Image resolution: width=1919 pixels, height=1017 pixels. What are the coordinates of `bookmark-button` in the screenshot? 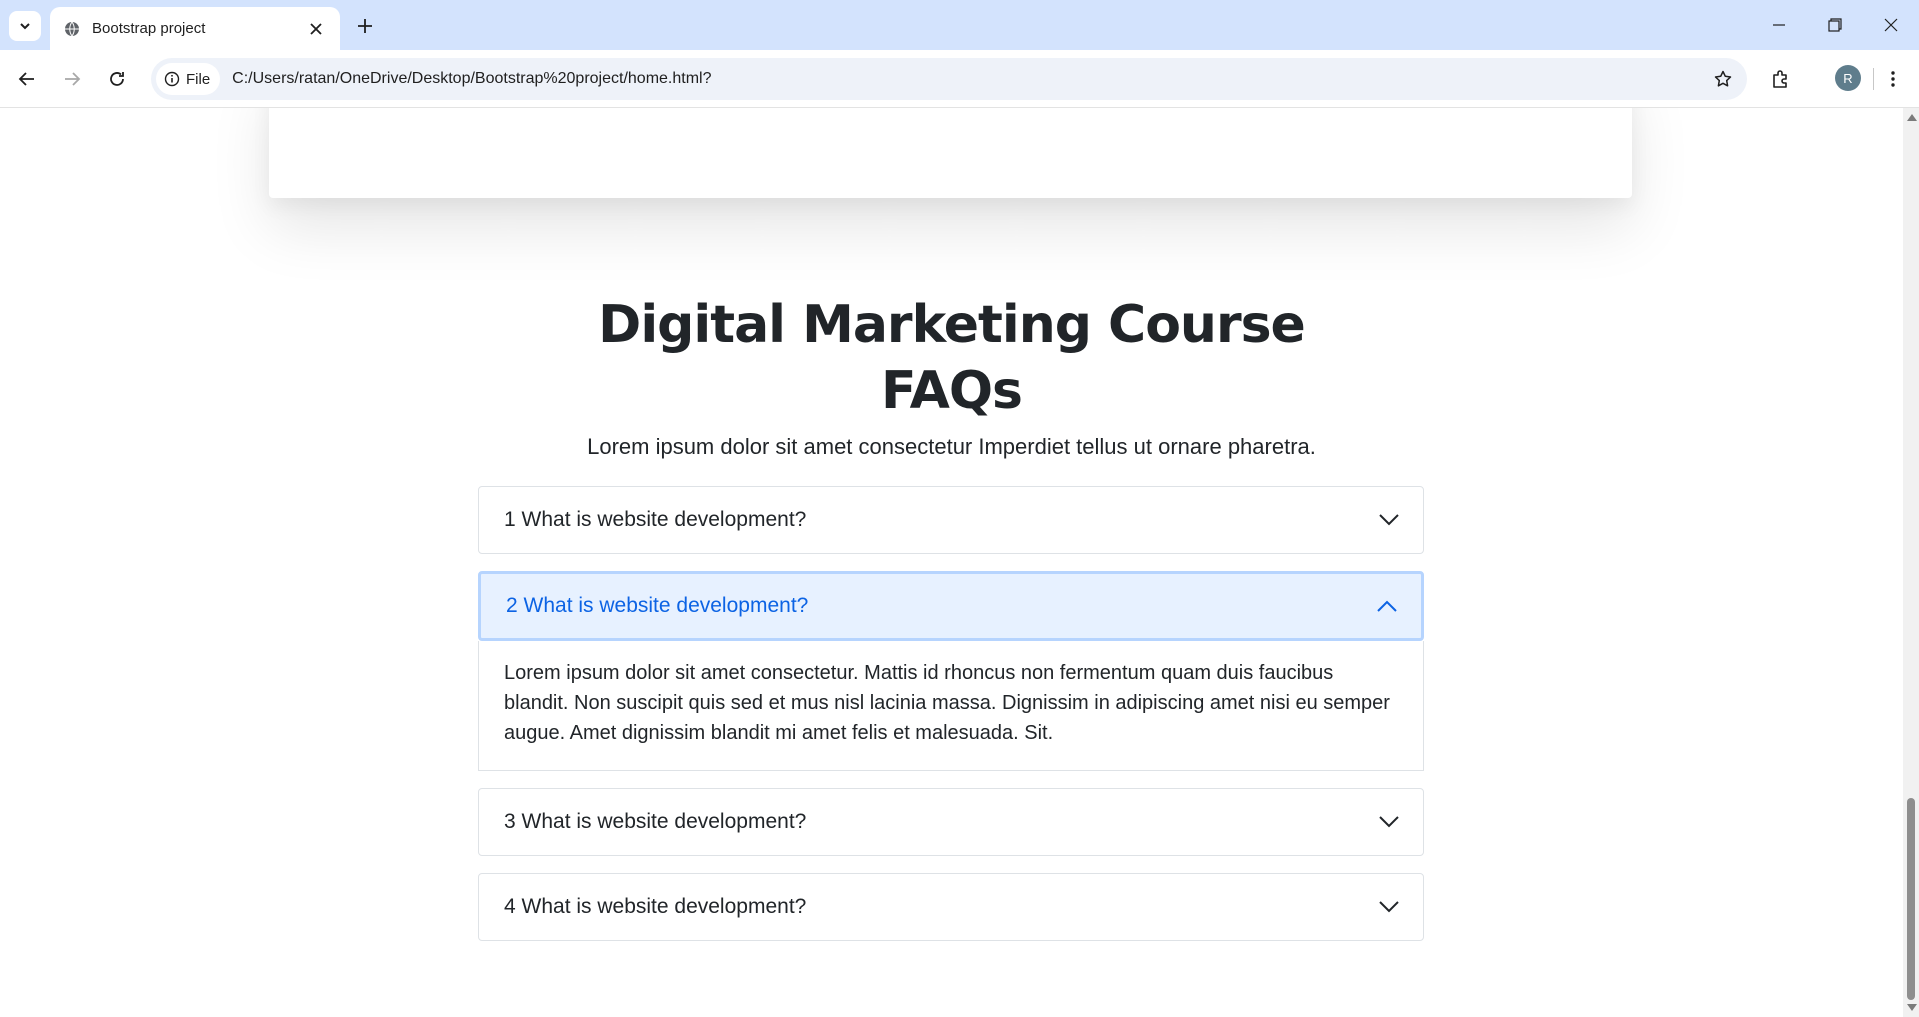 It's located at (1723, 79).